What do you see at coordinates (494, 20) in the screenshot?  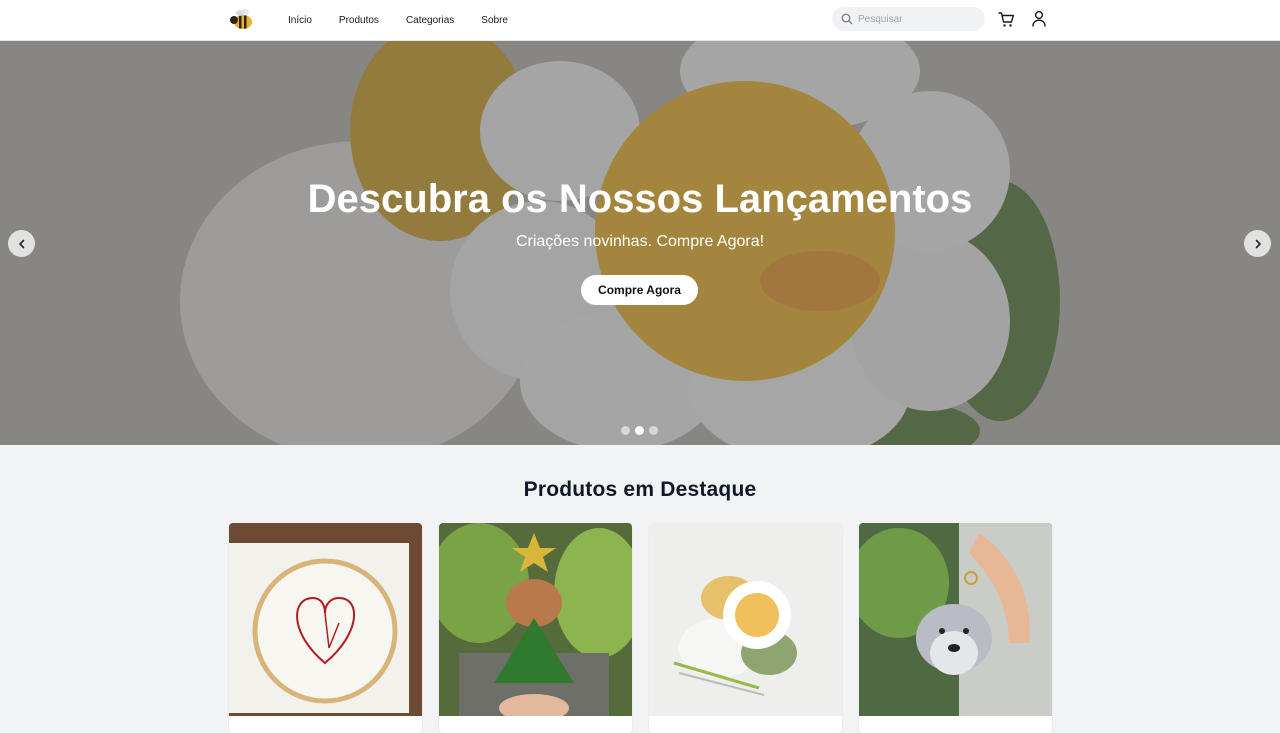 I see `nav-link-sobre: Sobre` at bounding box center [494, 20].